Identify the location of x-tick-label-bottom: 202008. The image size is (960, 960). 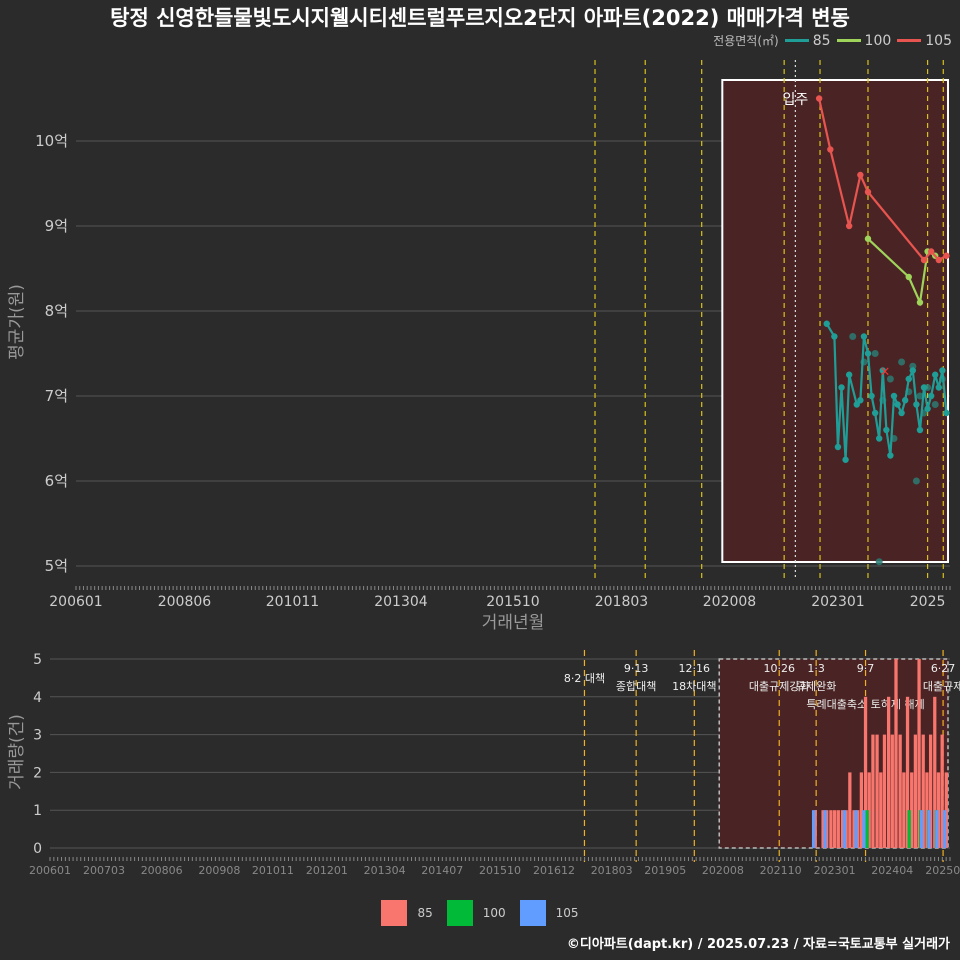
(723, 870).